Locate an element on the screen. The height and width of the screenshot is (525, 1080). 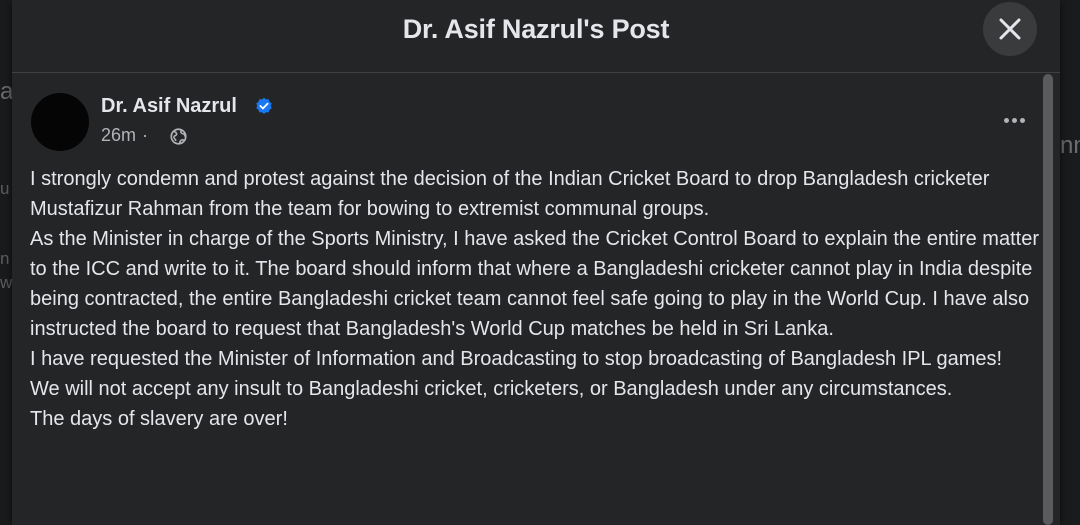
background-text-fragment: n is located at coordinates (5, 258).